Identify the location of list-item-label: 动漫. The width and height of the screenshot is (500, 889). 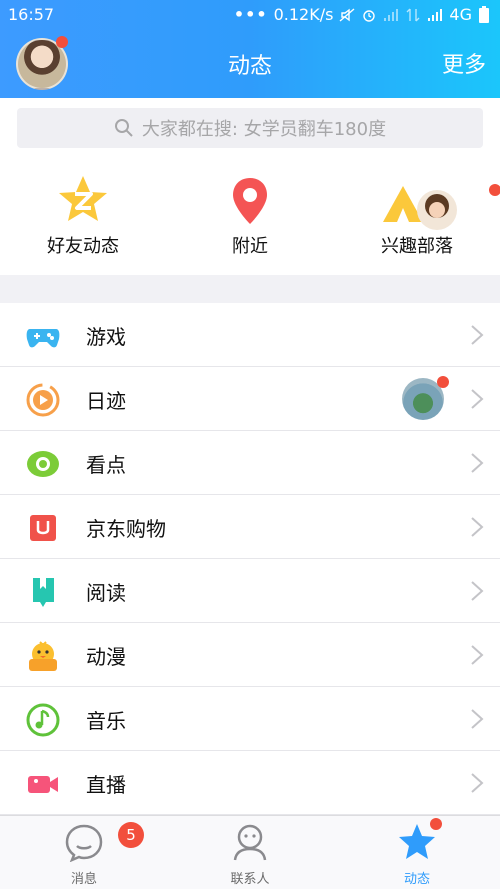
(106, 657).